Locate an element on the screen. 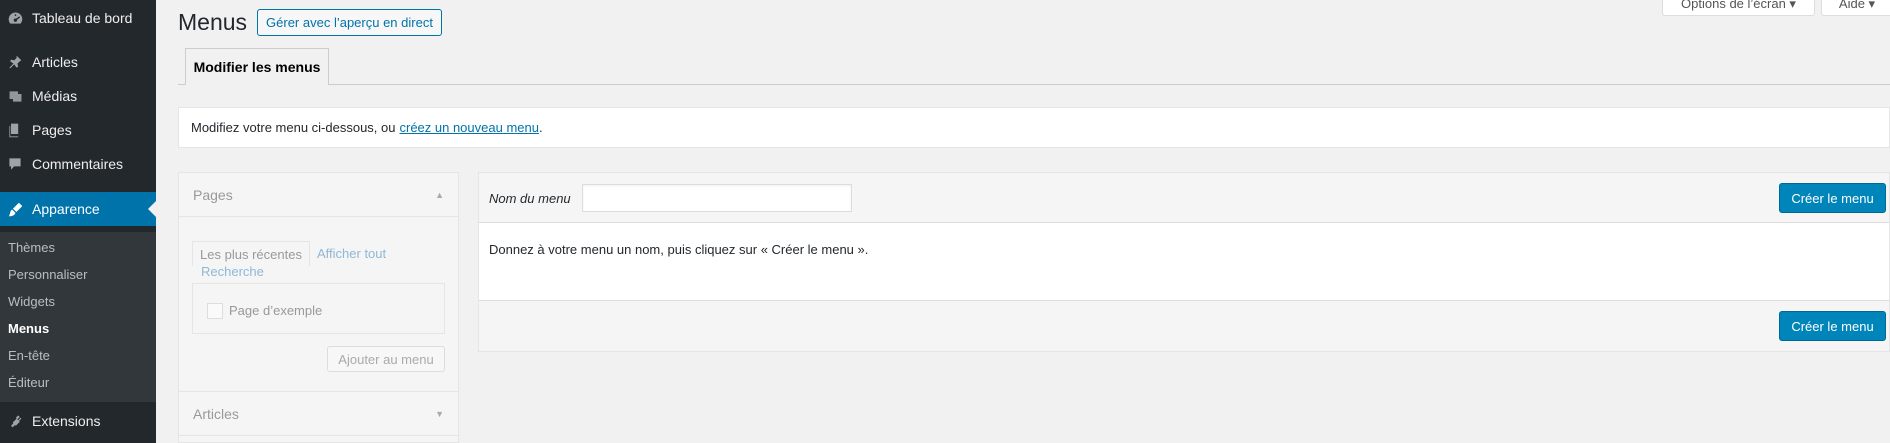  sidebar-item-label: Tableau de bord is located at coordinates (82, 18).